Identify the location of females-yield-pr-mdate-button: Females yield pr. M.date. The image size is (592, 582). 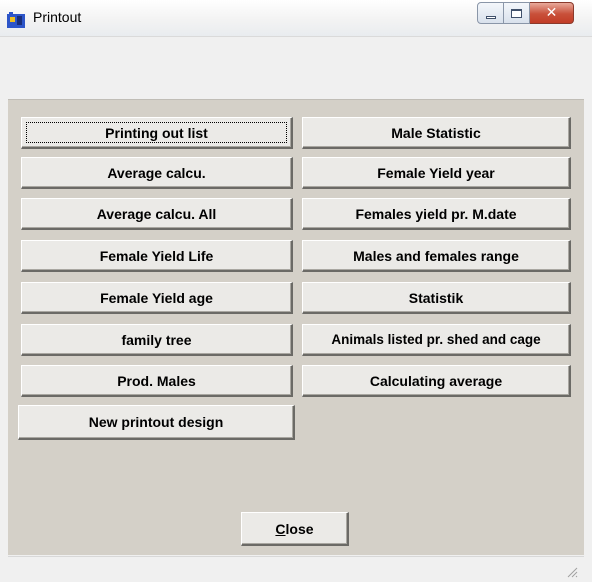
(436, 214).